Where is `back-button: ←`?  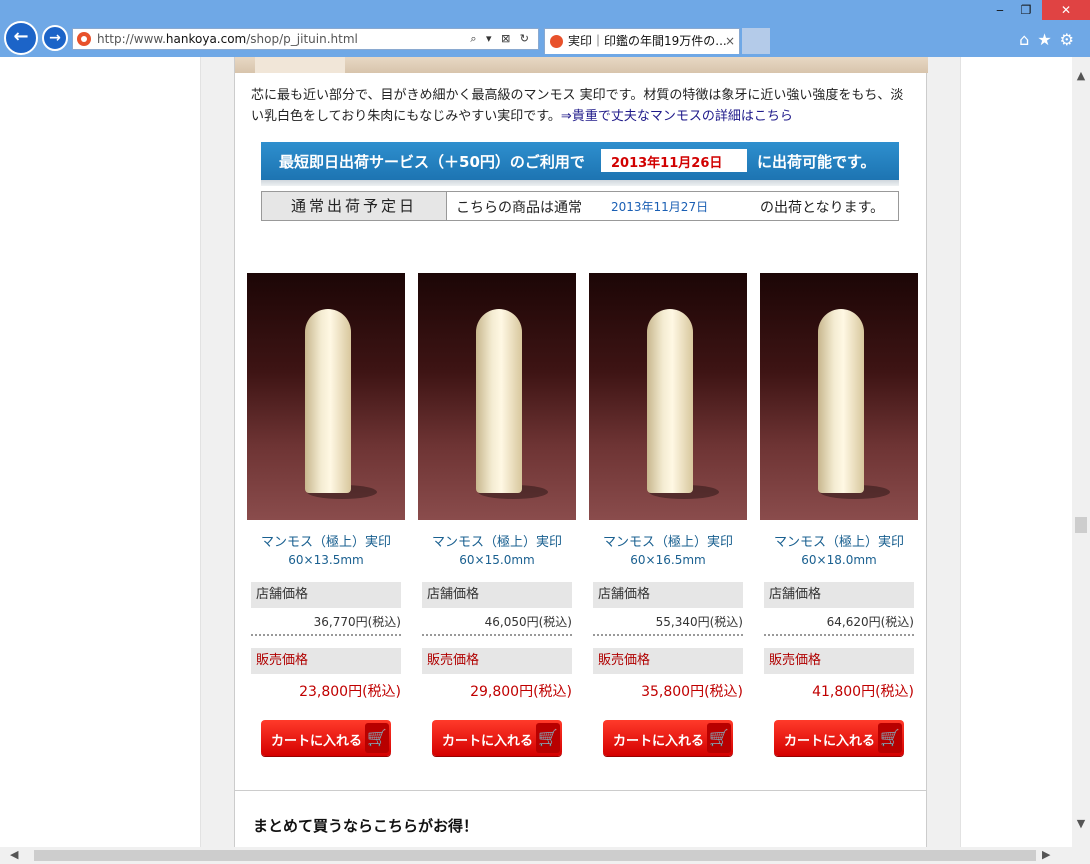
back-button: ← is located at coordinates (21, 38).